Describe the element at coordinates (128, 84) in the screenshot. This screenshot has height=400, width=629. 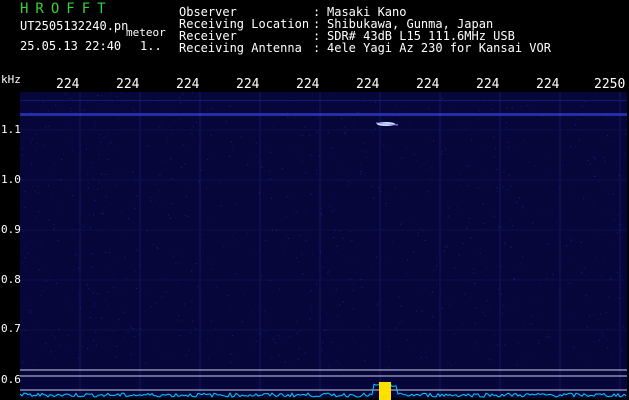
I see `x-tick-label: 224` at that location.